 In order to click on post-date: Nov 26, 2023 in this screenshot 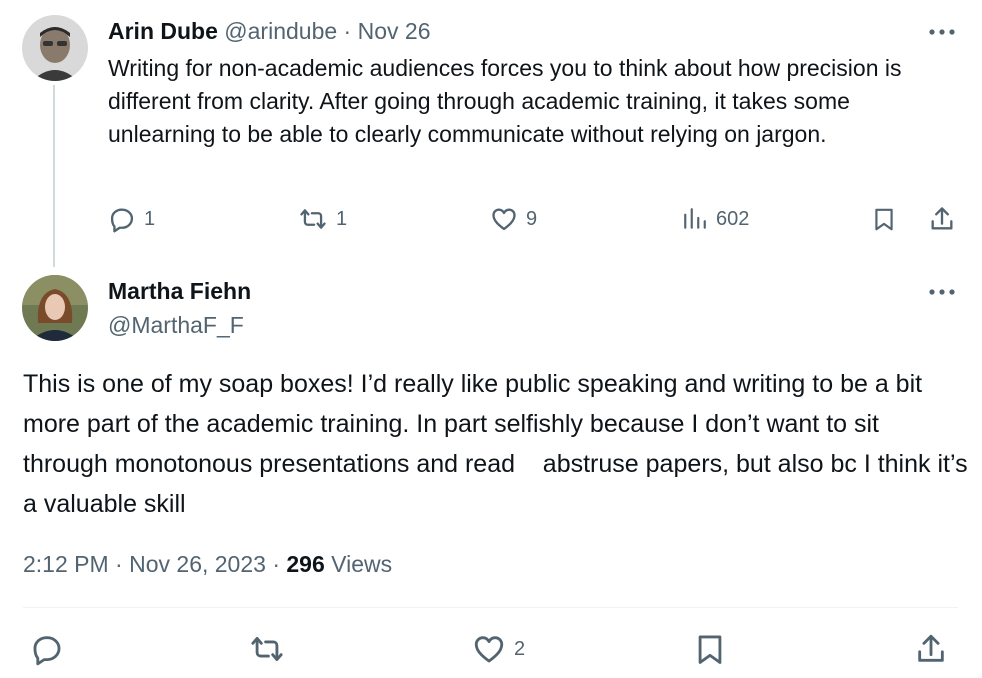, I will do `click(197, 564)`.